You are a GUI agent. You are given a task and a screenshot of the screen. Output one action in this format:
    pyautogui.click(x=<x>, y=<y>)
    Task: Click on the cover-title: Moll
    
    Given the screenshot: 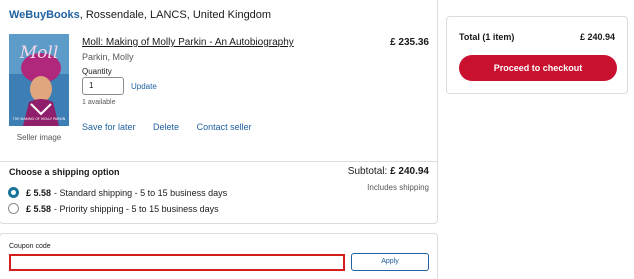 What is the action you would take?
    pyautogui.click(x=39, y=53)
    